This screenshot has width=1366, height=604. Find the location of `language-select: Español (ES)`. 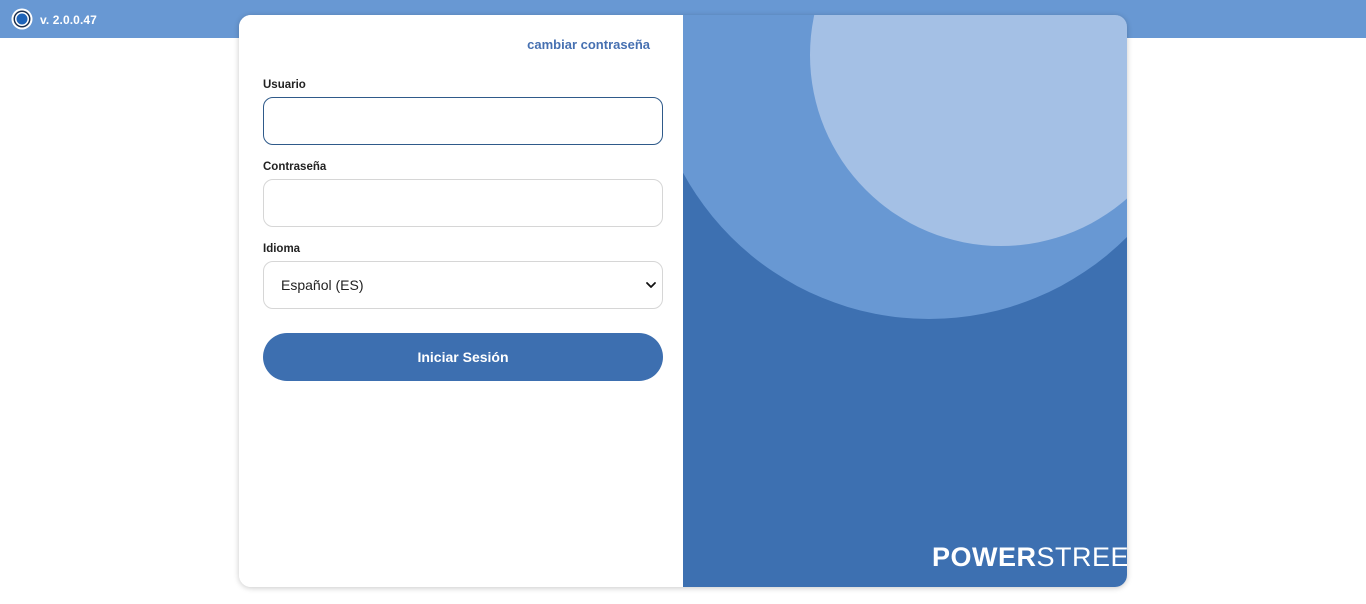

language-select: Español (ES) is located at coordinates (463, 285).